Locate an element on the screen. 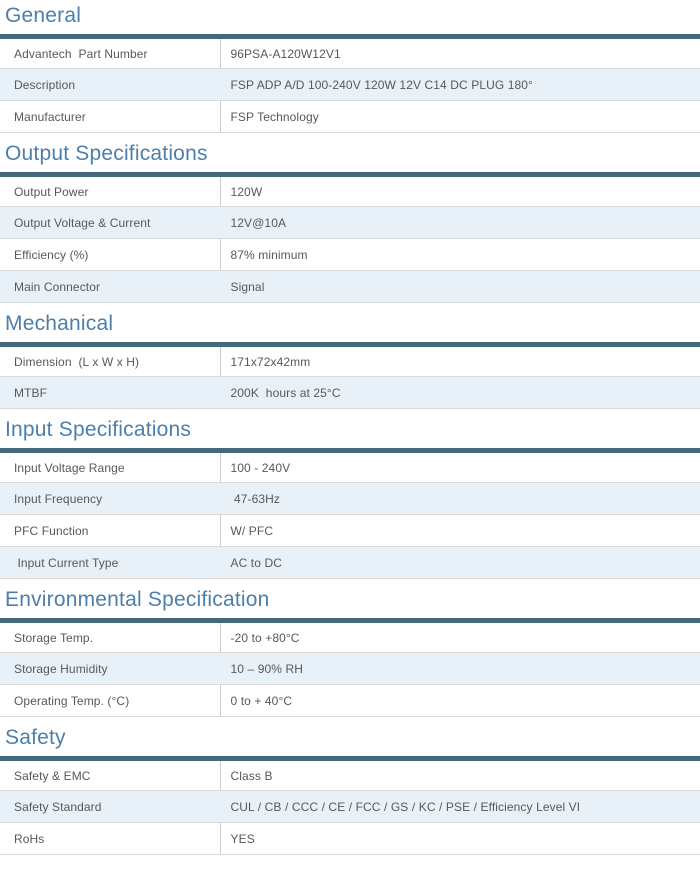 This screenshot has height=884, width=700. table-row: Storage Temp. -20 to +80°C is located at coordinates (350, 636).